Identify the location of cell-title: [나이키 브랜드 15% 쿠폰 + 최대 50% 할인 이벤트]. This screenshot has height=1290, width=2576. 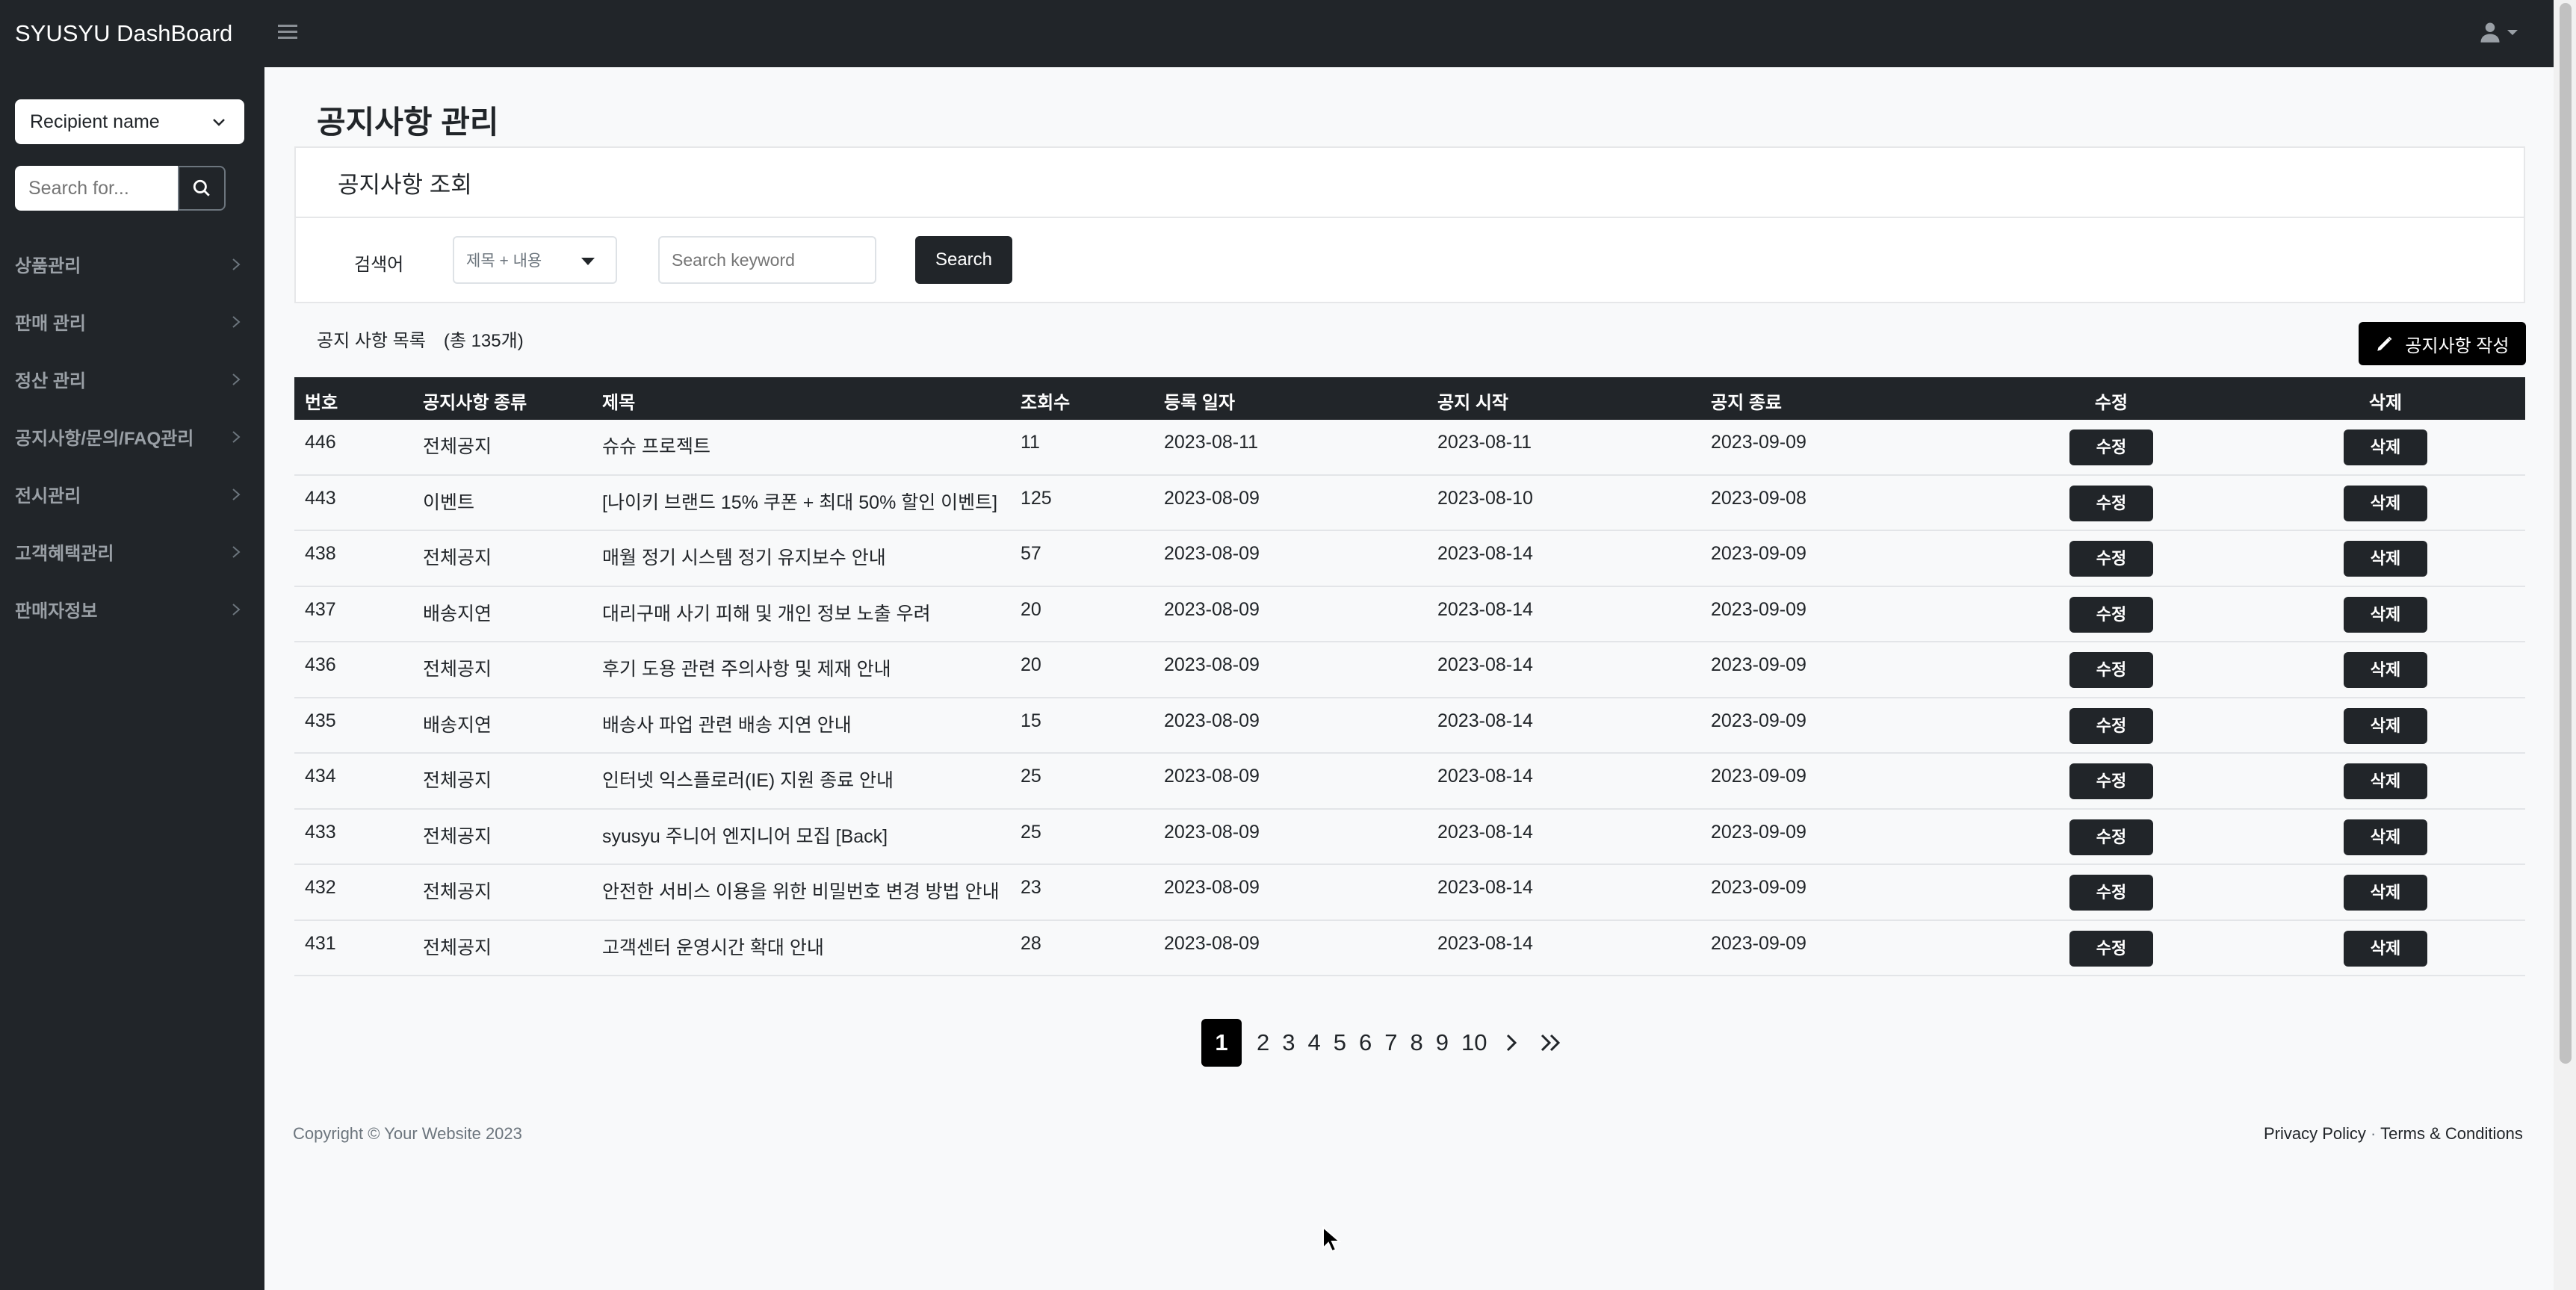
(800, 502).